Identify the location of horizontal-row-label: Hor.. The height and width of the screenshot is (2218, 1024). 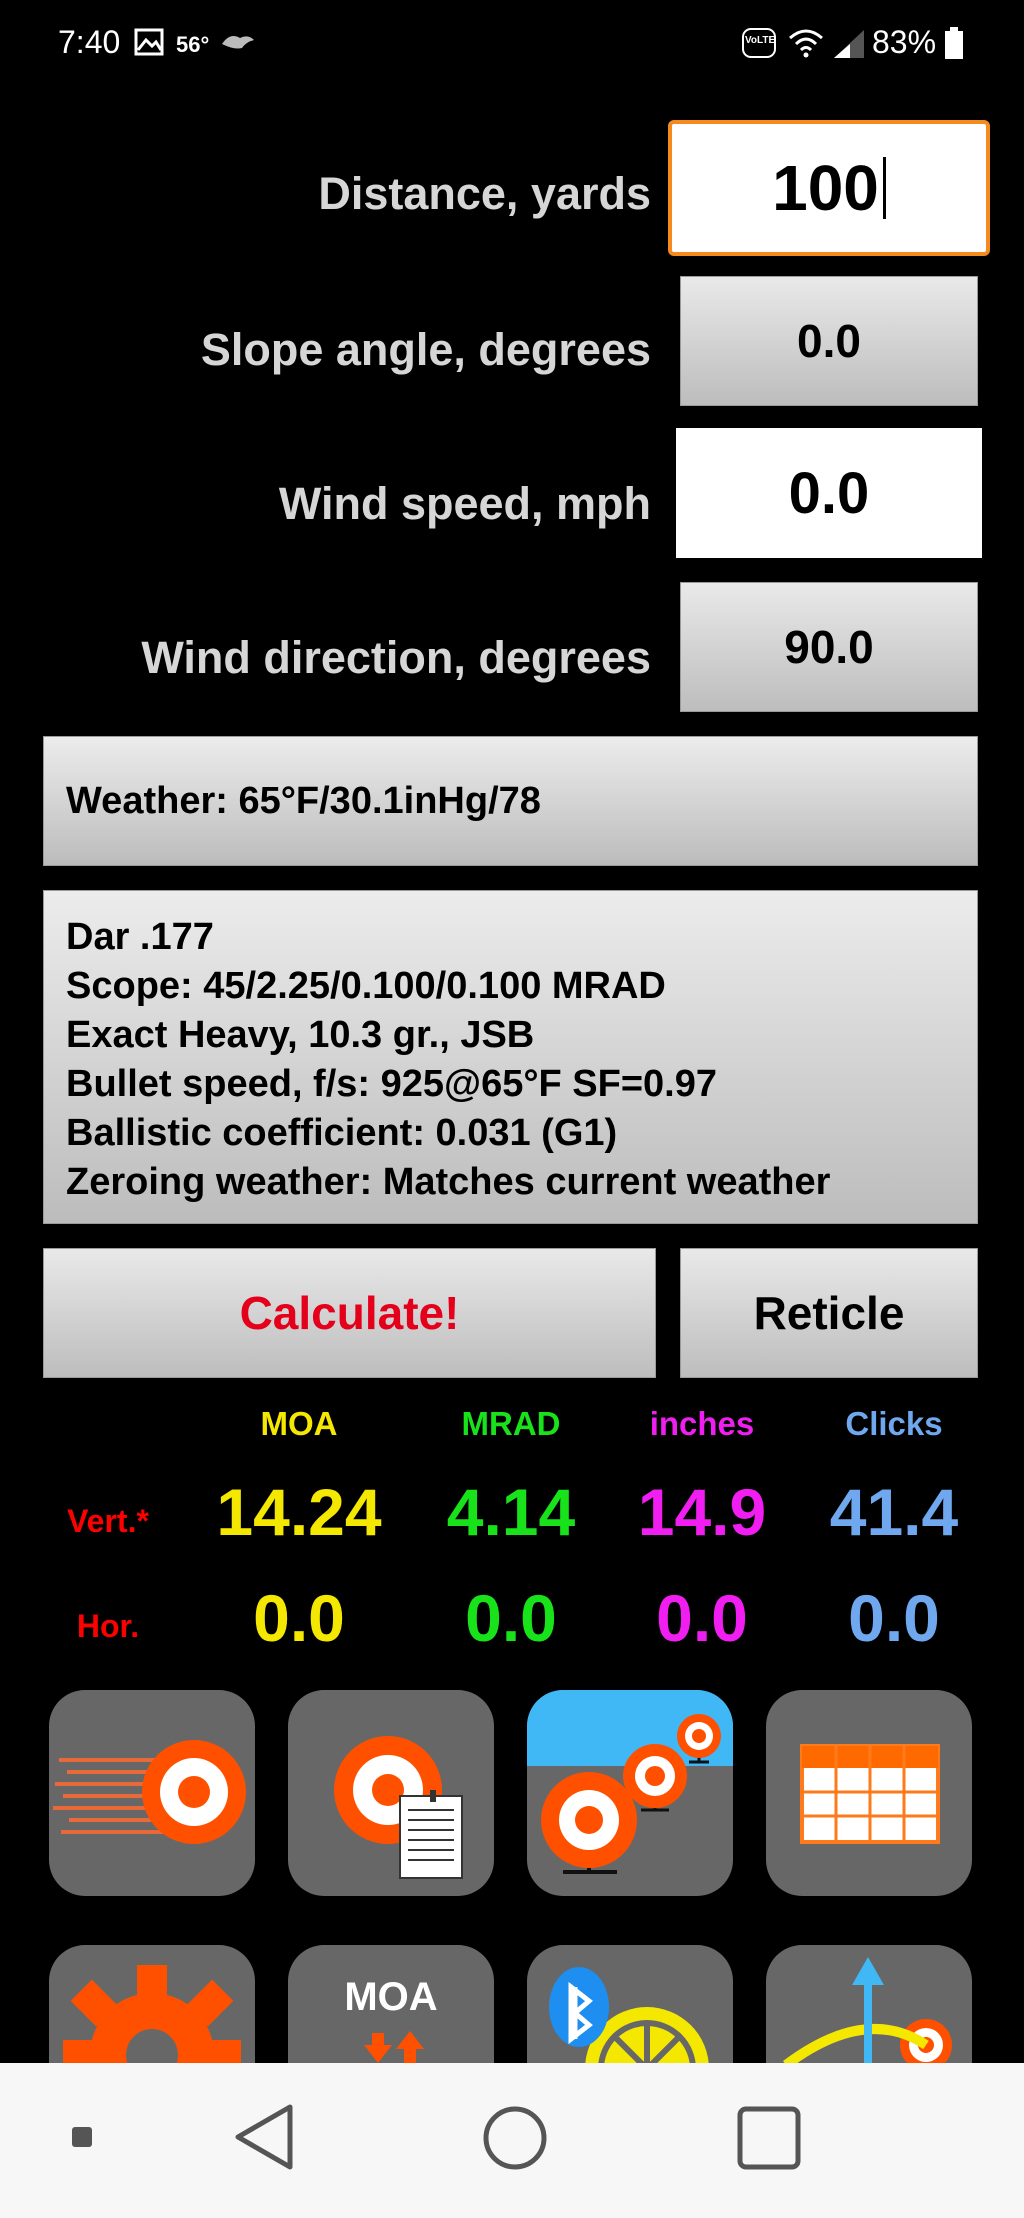
(108, 1626).